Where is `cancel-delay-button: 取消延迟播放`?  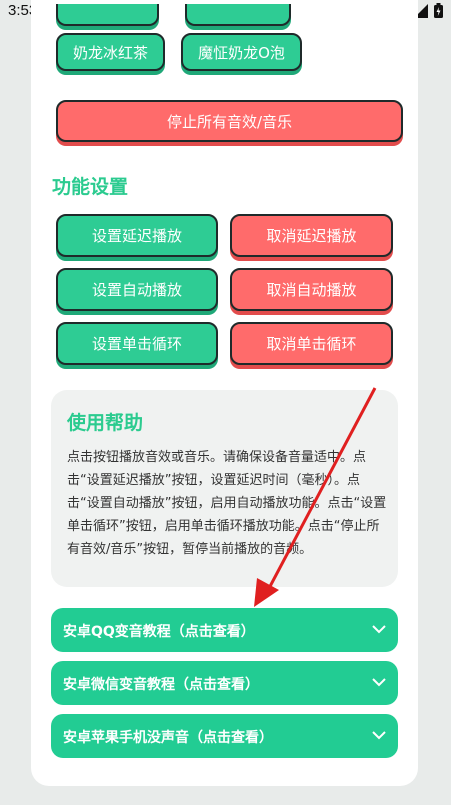
cancel-delay-button: 取消延迟播放 is located at coordinates (311, 235).